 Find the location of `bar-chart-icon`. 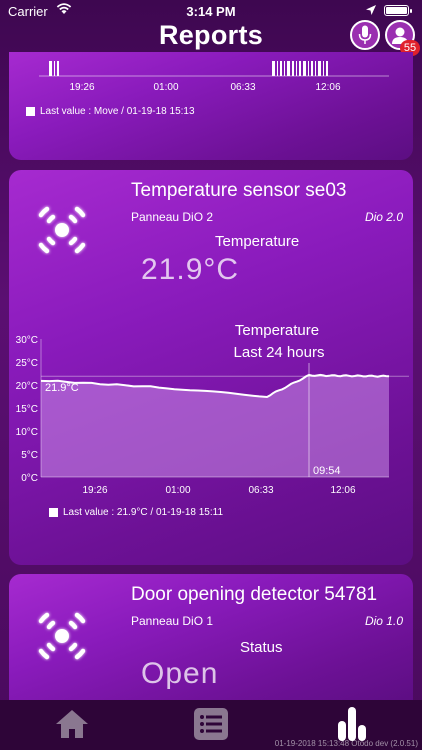

bar-chart-icon is located at coordinates (352, 724).